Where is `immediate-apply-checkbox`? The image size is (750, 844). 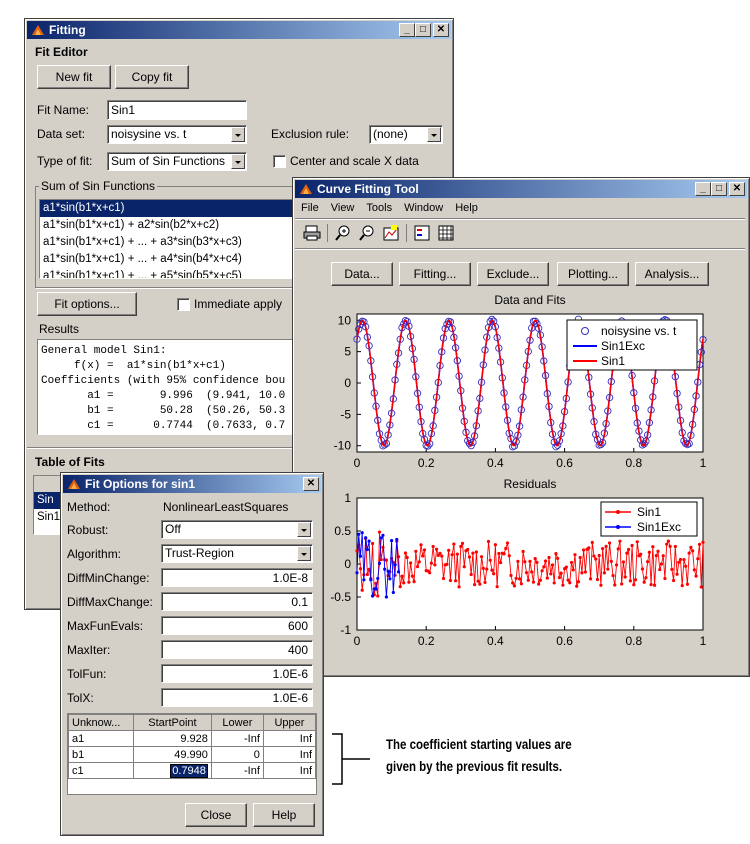
immediate-apply-checkbox is located at coordinates (183, 304).